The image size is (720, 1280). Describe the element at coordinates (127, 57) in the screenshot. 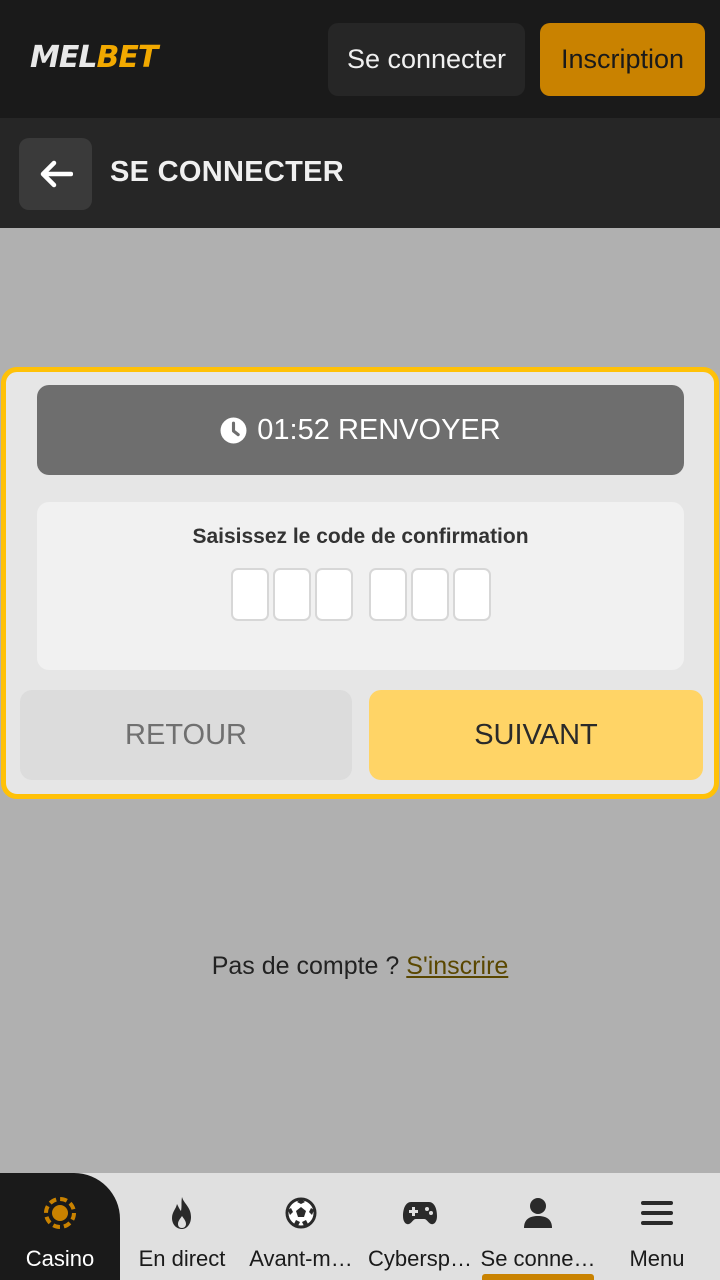

I see `logo-text-bet: BET` at that location.